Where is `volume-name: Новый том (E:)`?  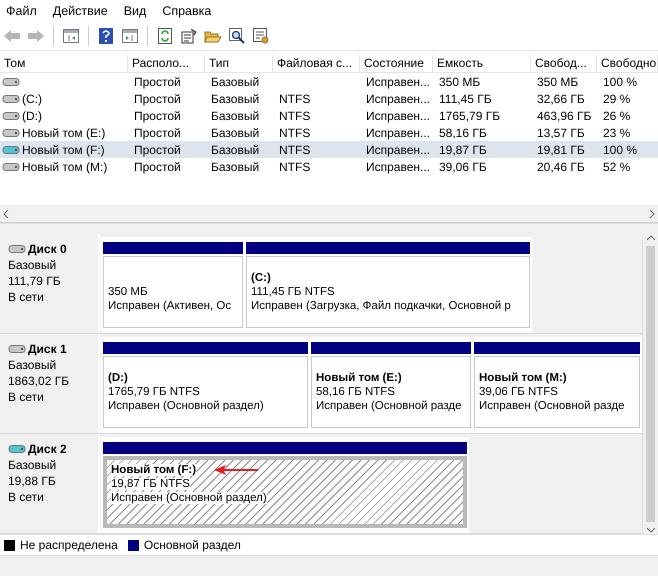
volume-name: Новый том (E:) is located at coordinates (63, 132).